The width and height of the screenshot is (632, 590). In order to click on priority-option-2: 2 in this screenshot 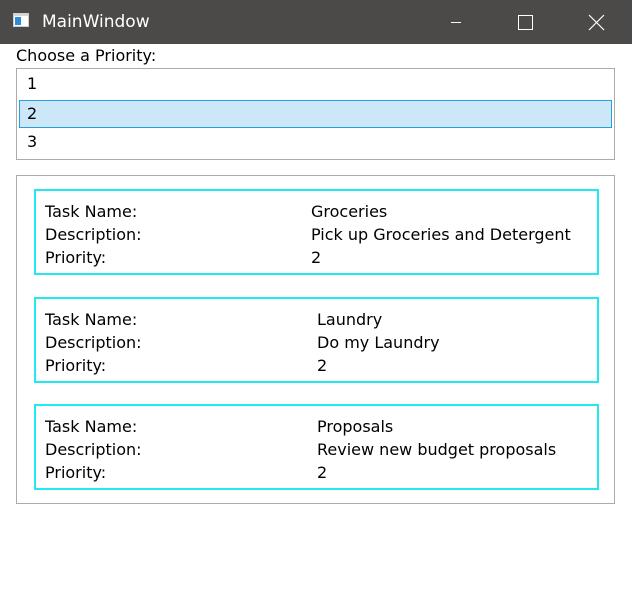, I will do `click(315, 114)`.